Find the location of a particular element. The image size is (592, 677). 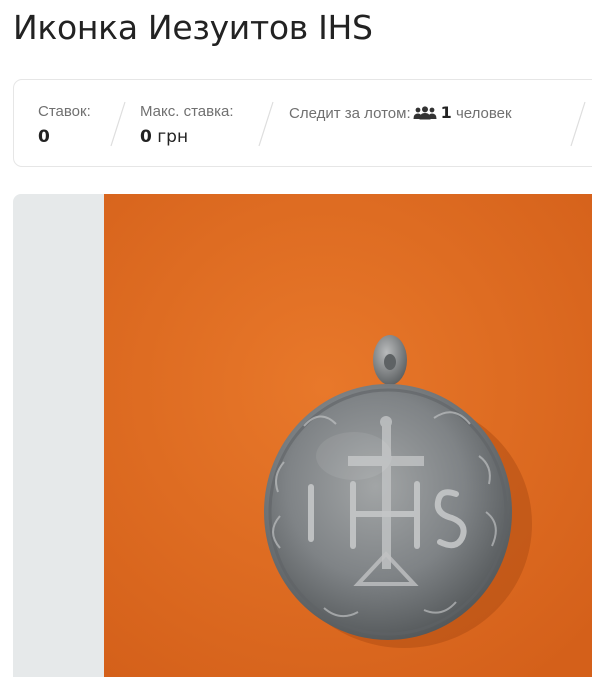

max-bid-value: 0 грн is located at coordinates (164, 137).